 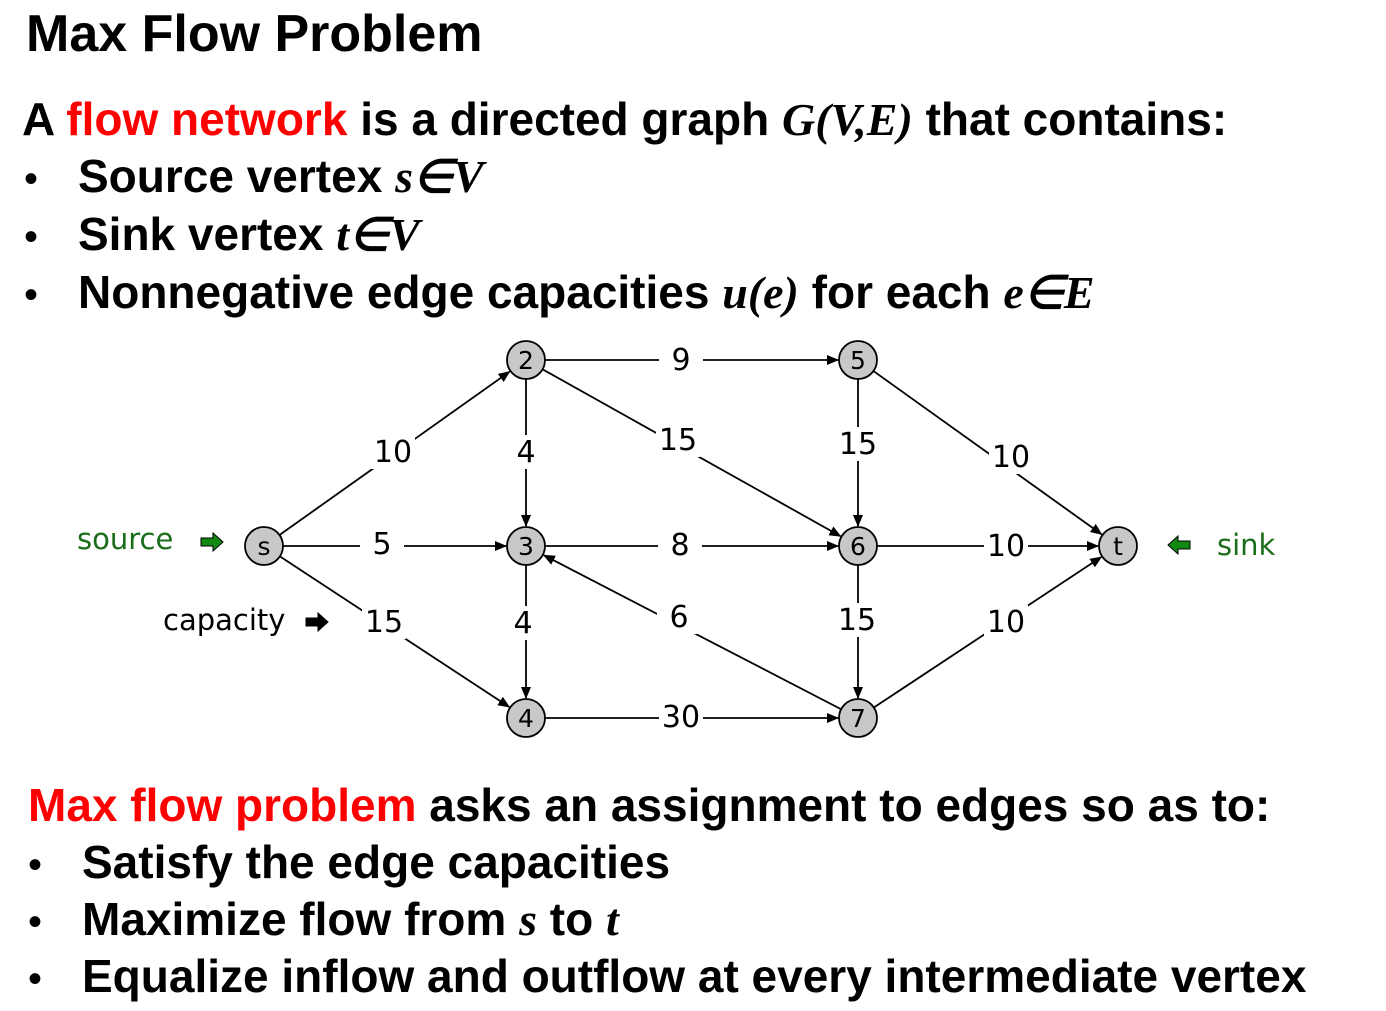 What do you see at coordinates (1179, 545) in the screenshot?
I see `sink-arrow-icon` at bounding box center [1179, 545].